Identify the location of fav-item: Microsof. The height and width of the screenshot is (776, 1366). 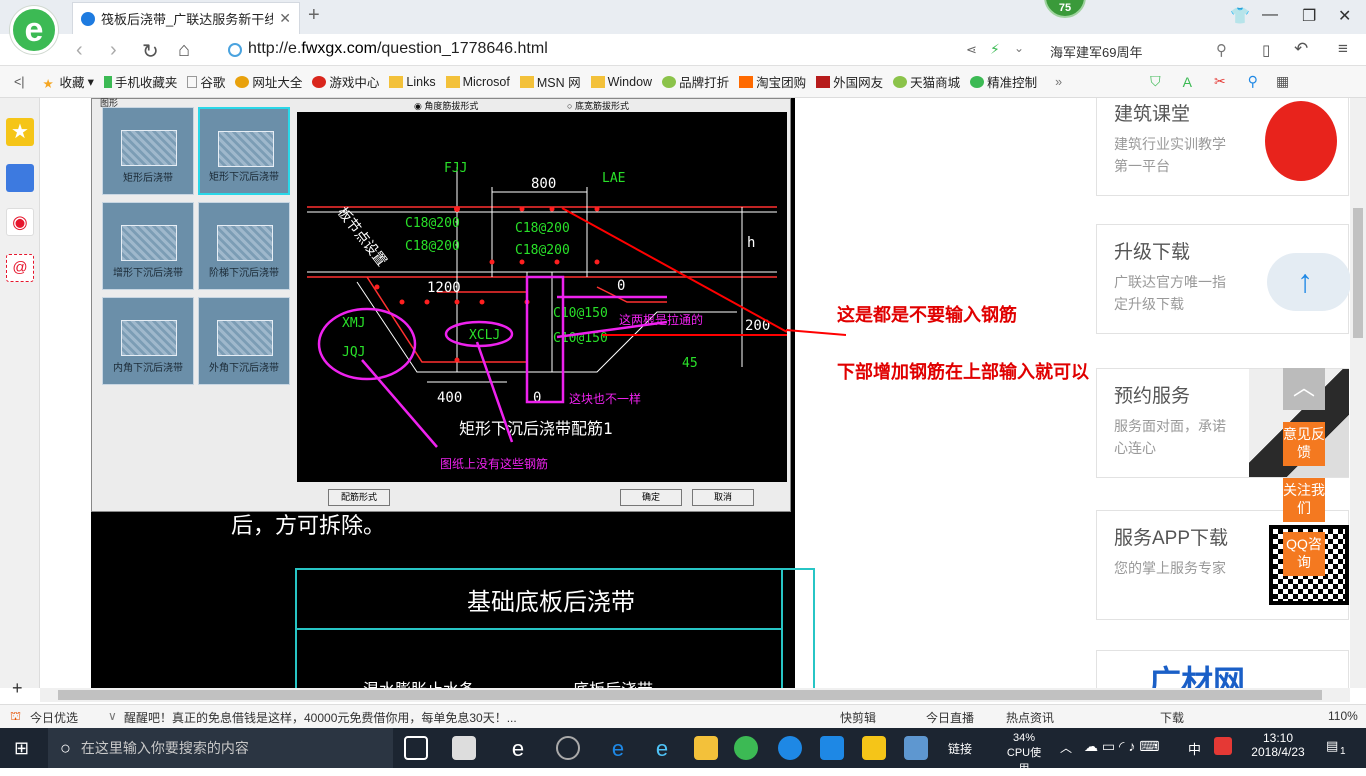
(477, 82).